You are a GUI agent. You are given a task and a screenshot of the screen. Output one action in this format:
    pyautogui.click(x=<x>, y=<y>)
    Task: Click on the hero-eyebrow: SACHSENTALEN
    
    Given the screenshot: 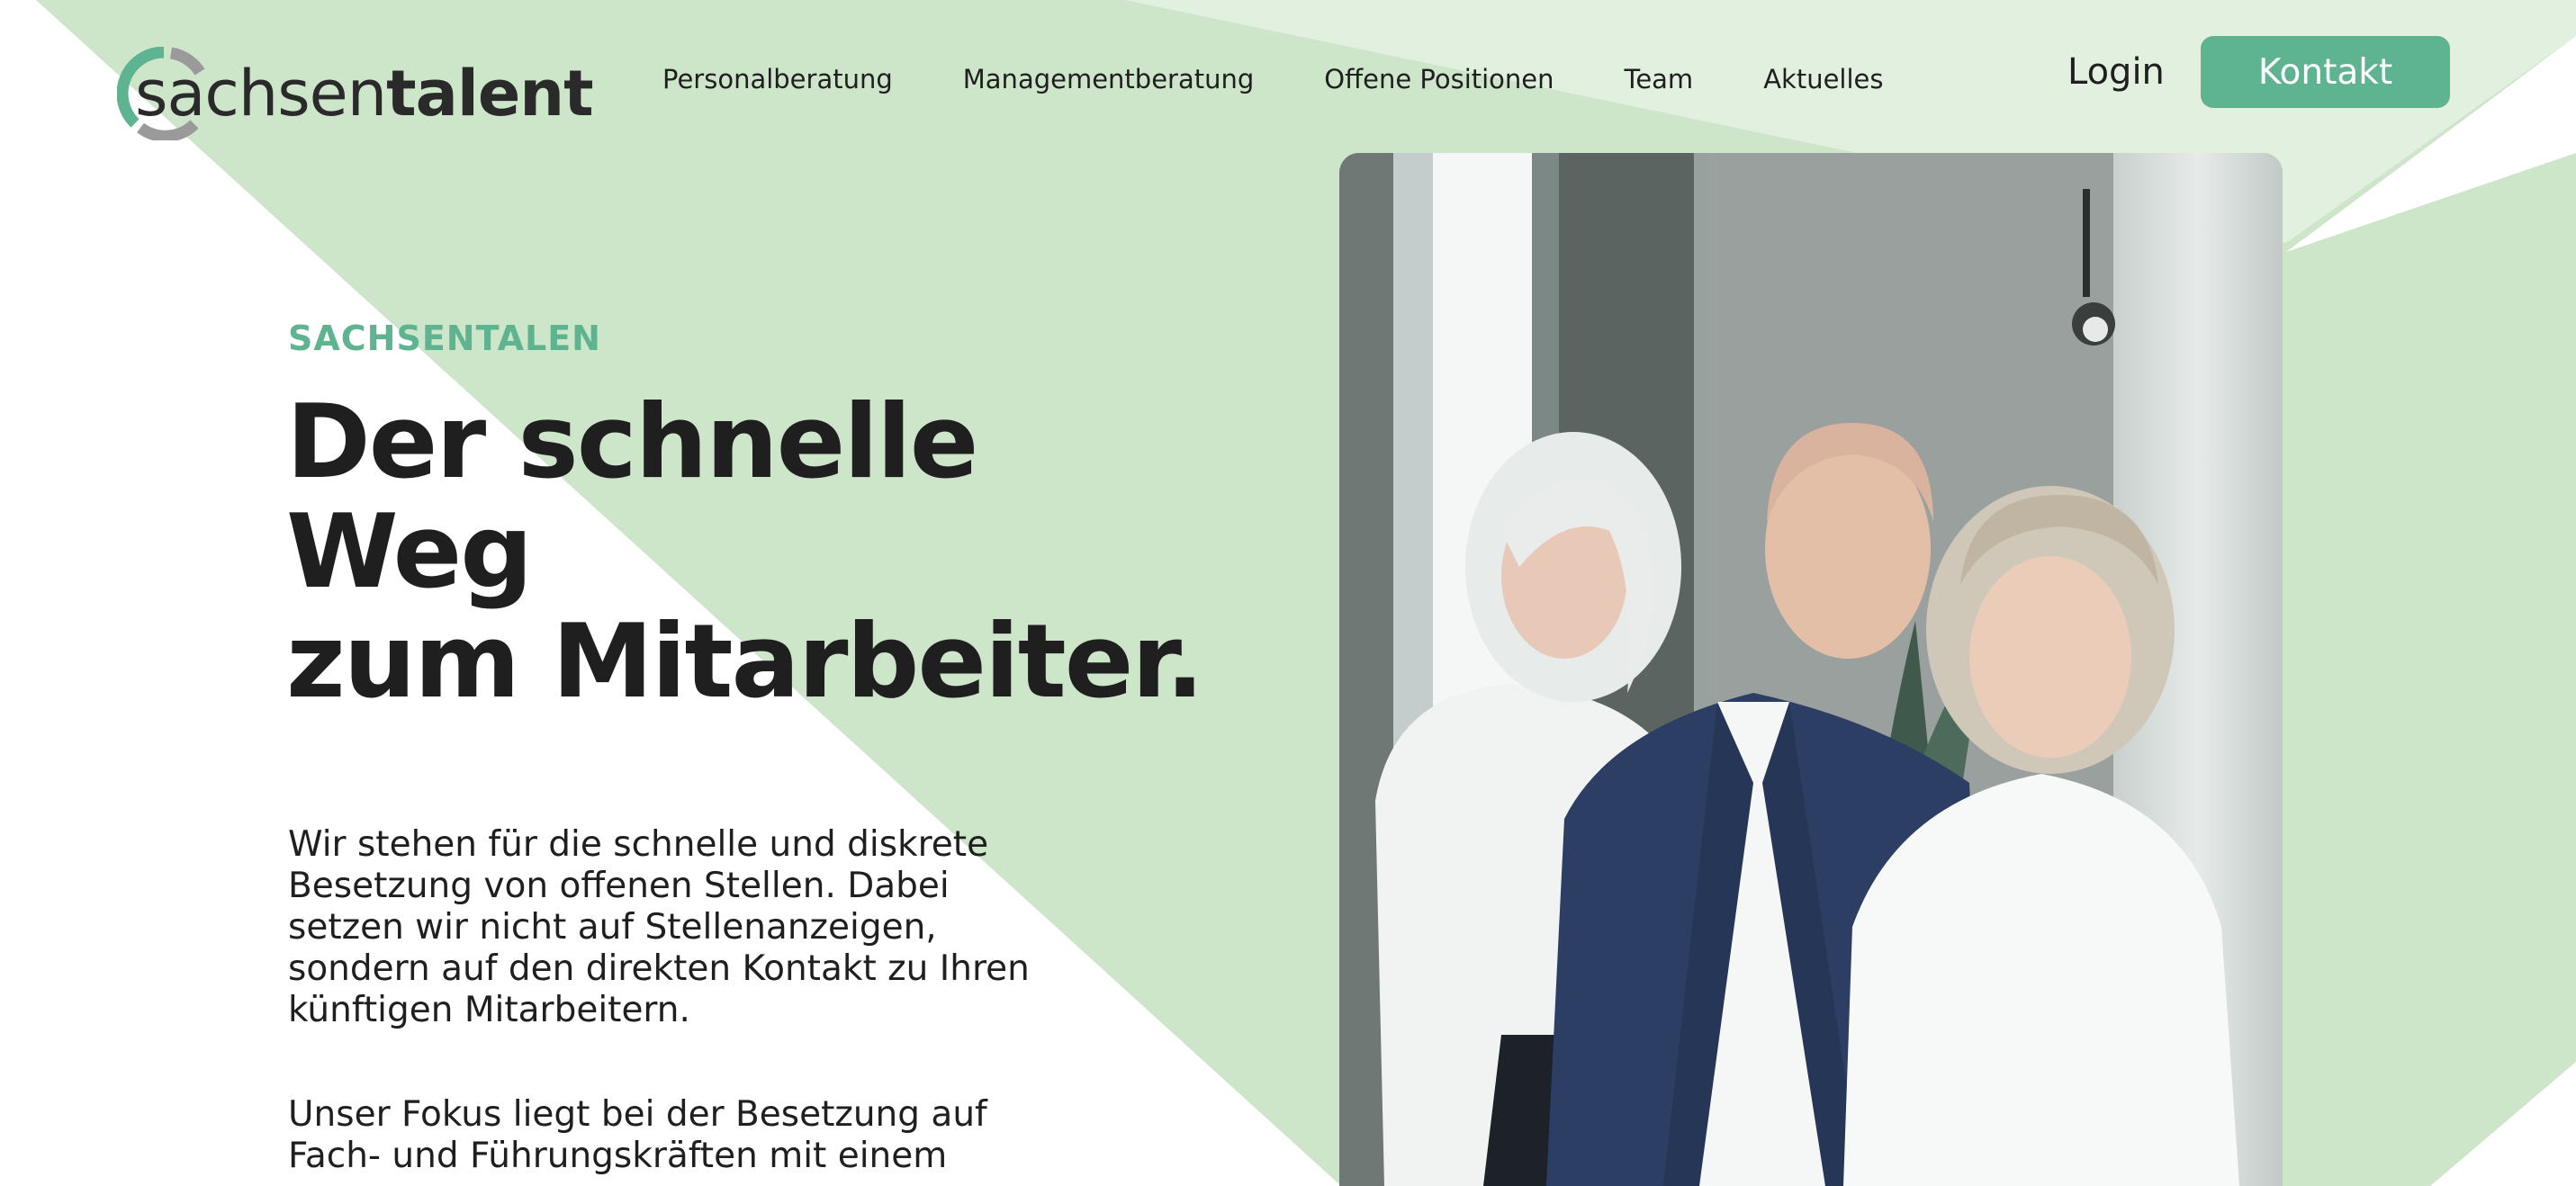 What is the action you would take?
    pyautogui.click(x=444, y=338)
    